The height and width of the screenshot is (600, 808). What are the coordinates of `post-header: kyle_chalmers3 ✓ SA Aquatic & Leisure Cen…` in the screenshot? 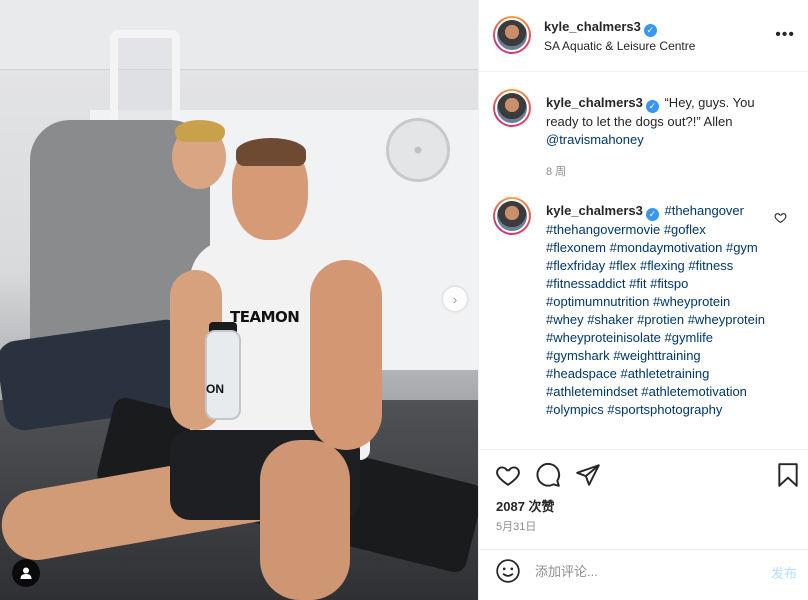 It's located at (643, 36).